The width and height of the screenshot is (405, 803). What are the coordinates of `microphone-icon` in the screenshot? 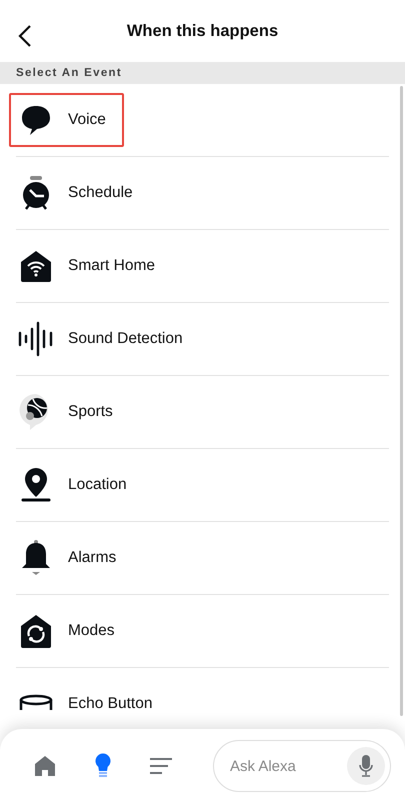 It's located at (366, 766).